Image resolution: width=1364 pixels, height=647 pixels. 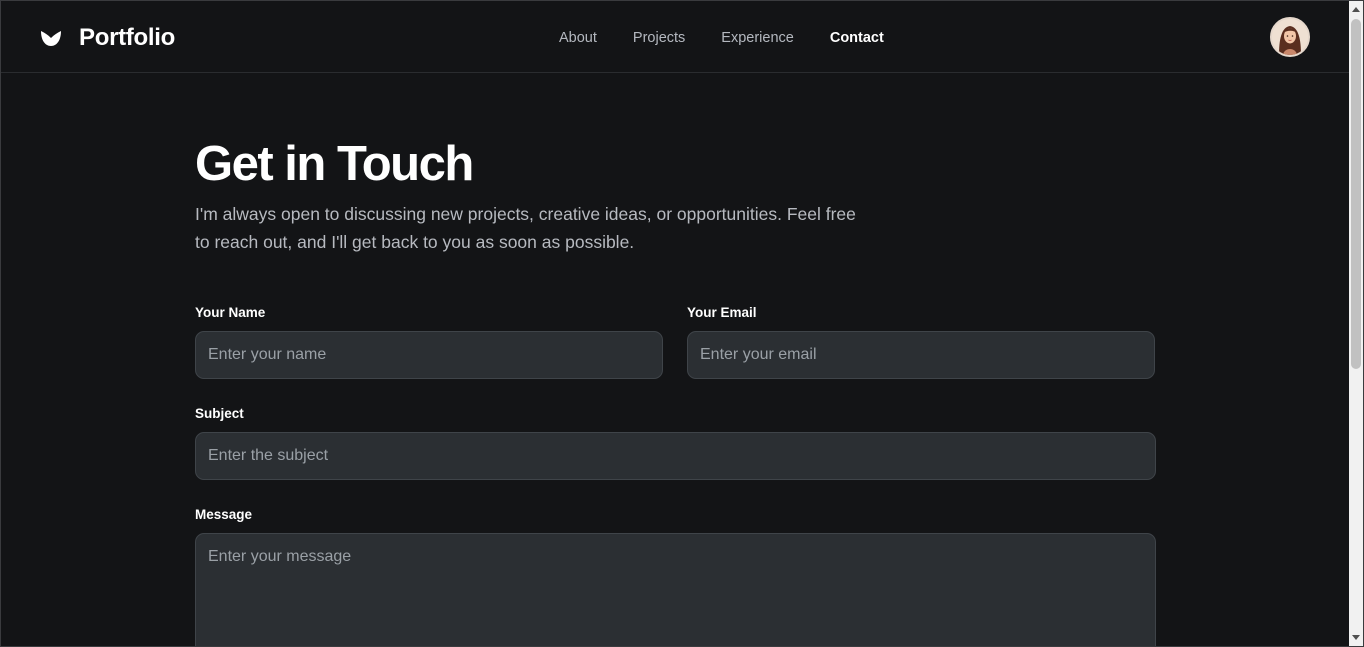 What do you see at coordinates (51, 38) in the screenshot?
I see `logo-icon` at bounding box center [51, 38].